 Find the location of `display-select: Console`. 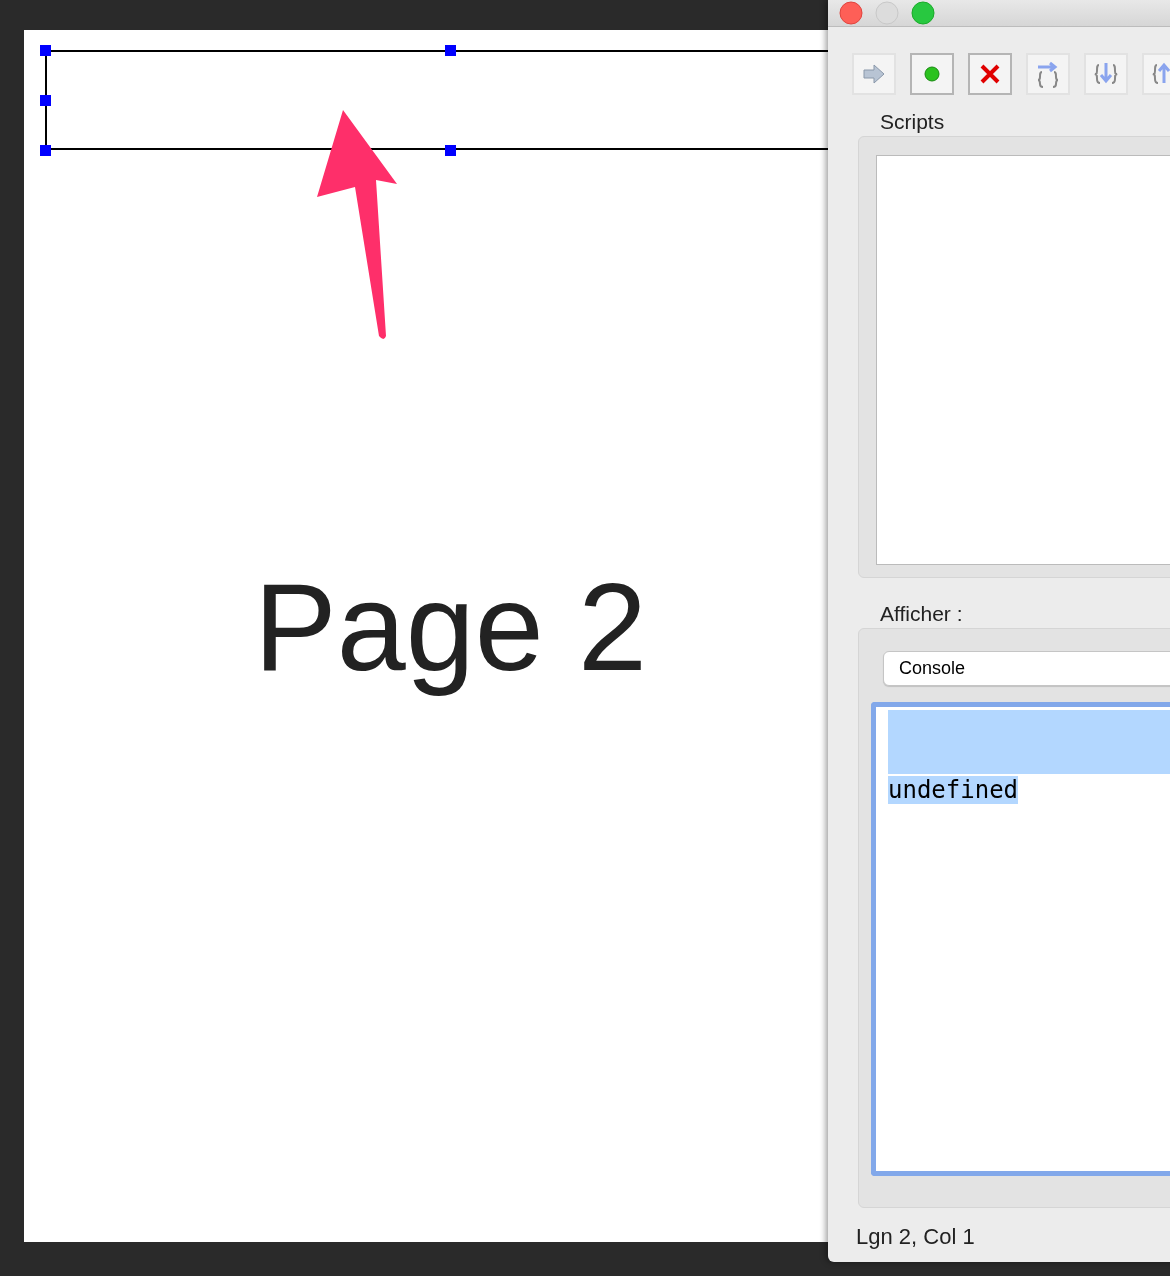

display-select: Console is located at coordinates (1026, 668).